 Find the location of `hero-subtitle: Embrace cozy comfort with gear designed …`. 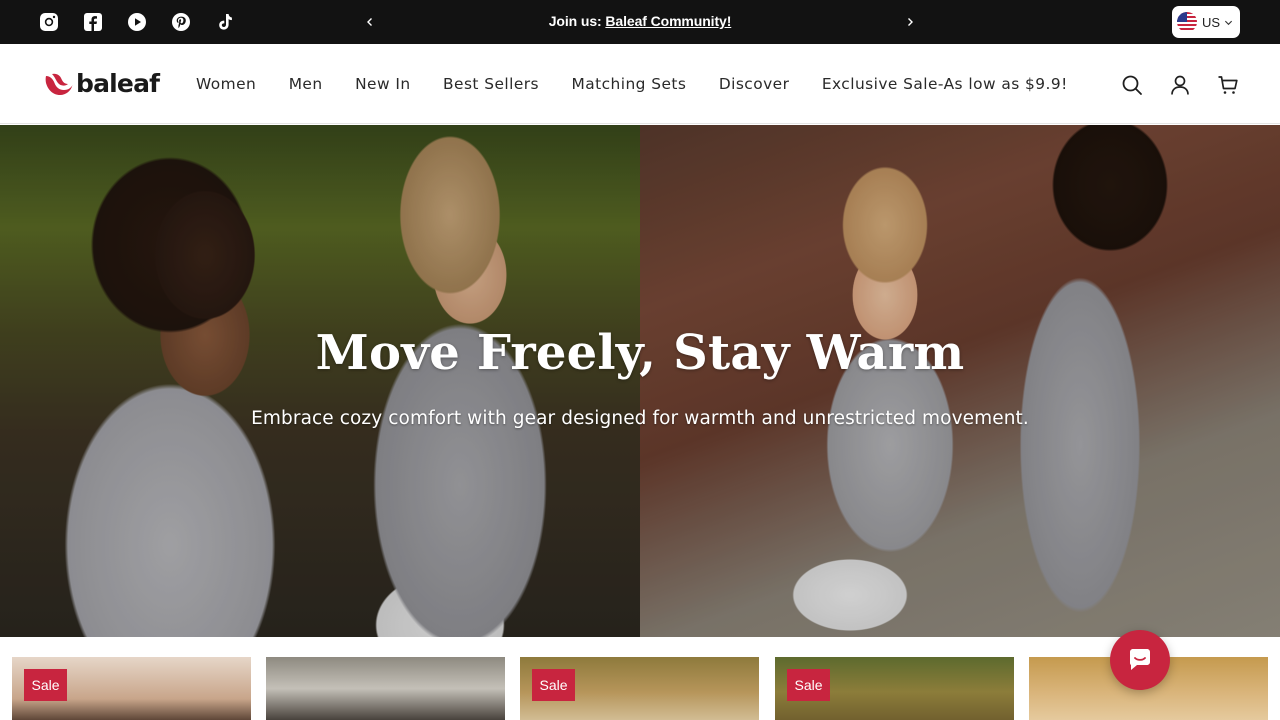

hero-subtitle: Embrace cozy comfort with gear designed … is located at coordinates (640, 418).